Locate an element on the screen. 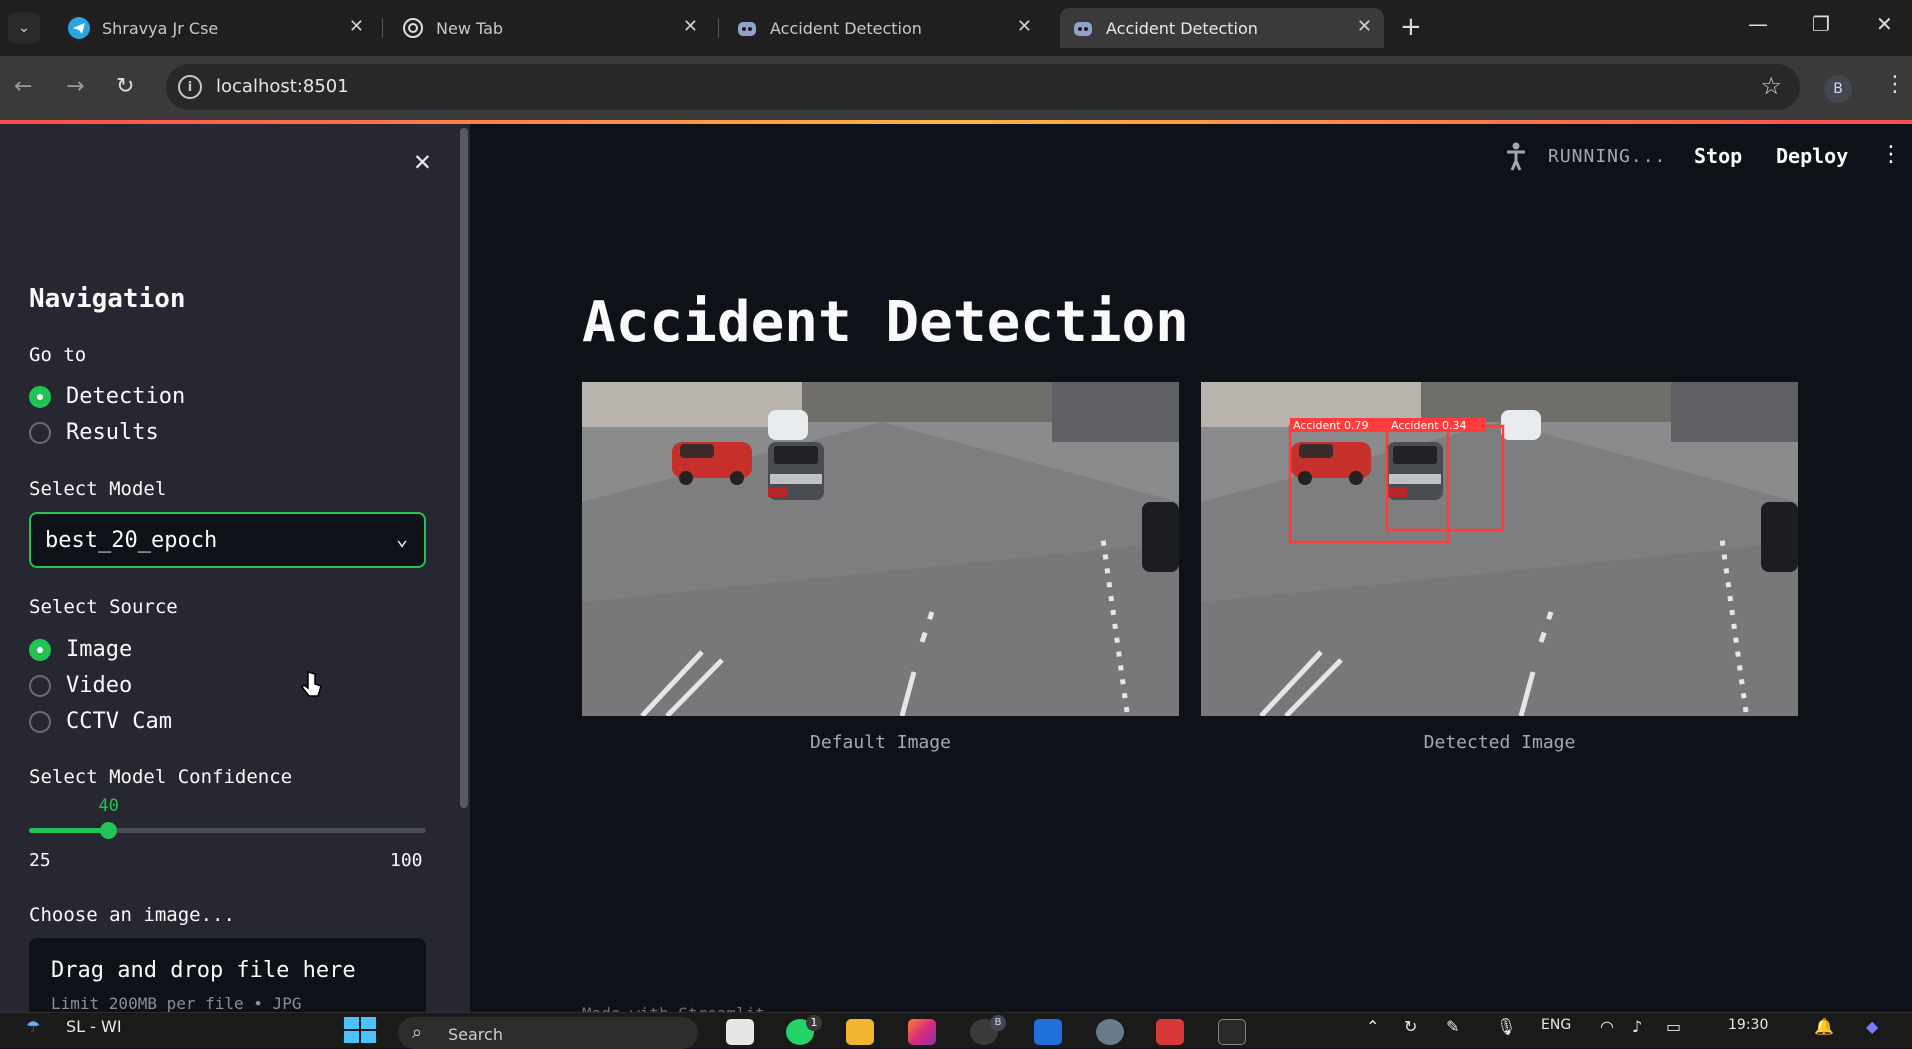 This screenshot has height=1049, width=1912. tray-chevron-up-icon: ⌃ is located at coordinates (1372, 1026).